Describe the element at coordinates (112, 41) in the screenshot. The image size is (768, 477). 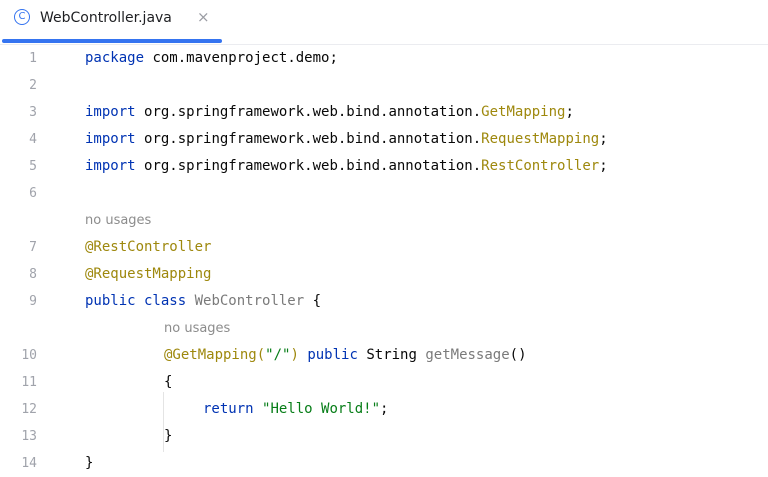
I see `active-tab-indicator` at that location.